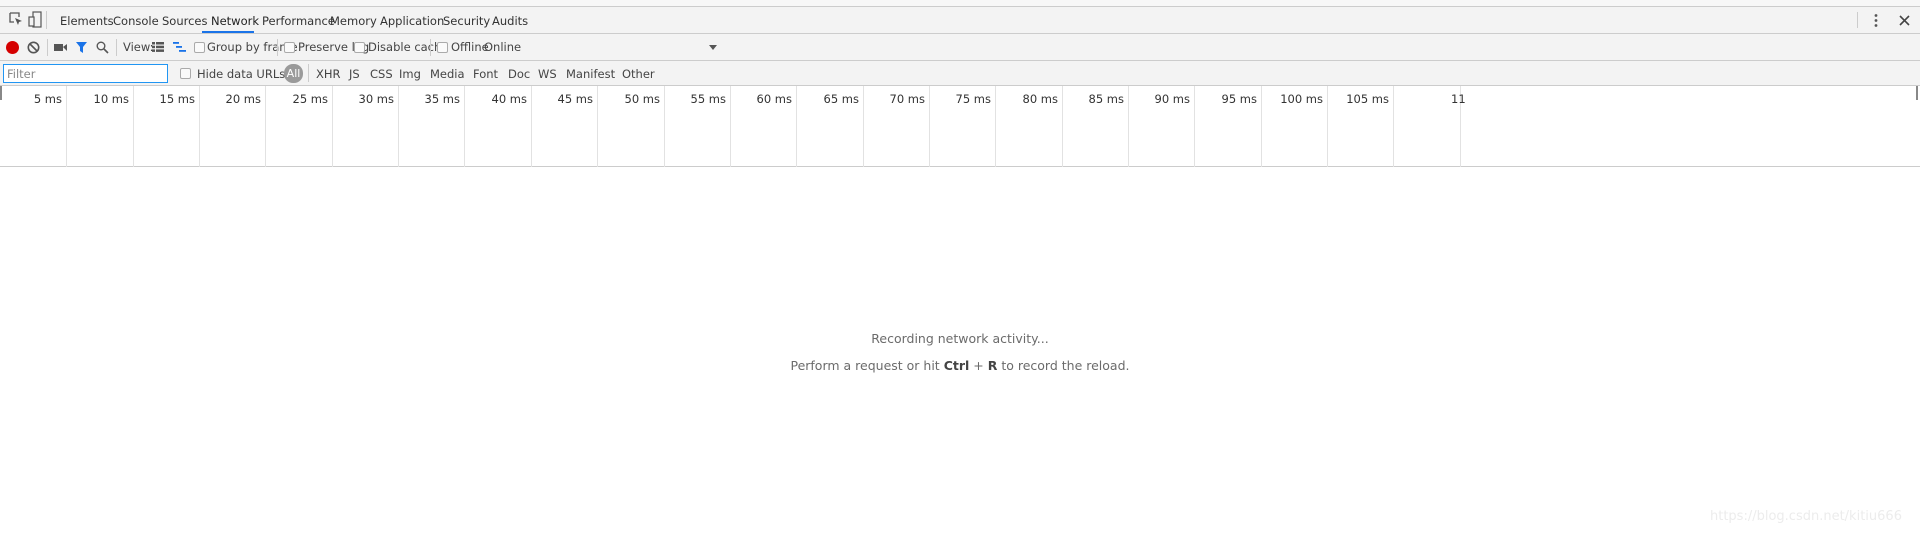 This screenshot has width=1920, height=533. Describe the element at coordinates (310, 99) in the screenshot. I see `timeline-tick-label: 25 ms` at that location.